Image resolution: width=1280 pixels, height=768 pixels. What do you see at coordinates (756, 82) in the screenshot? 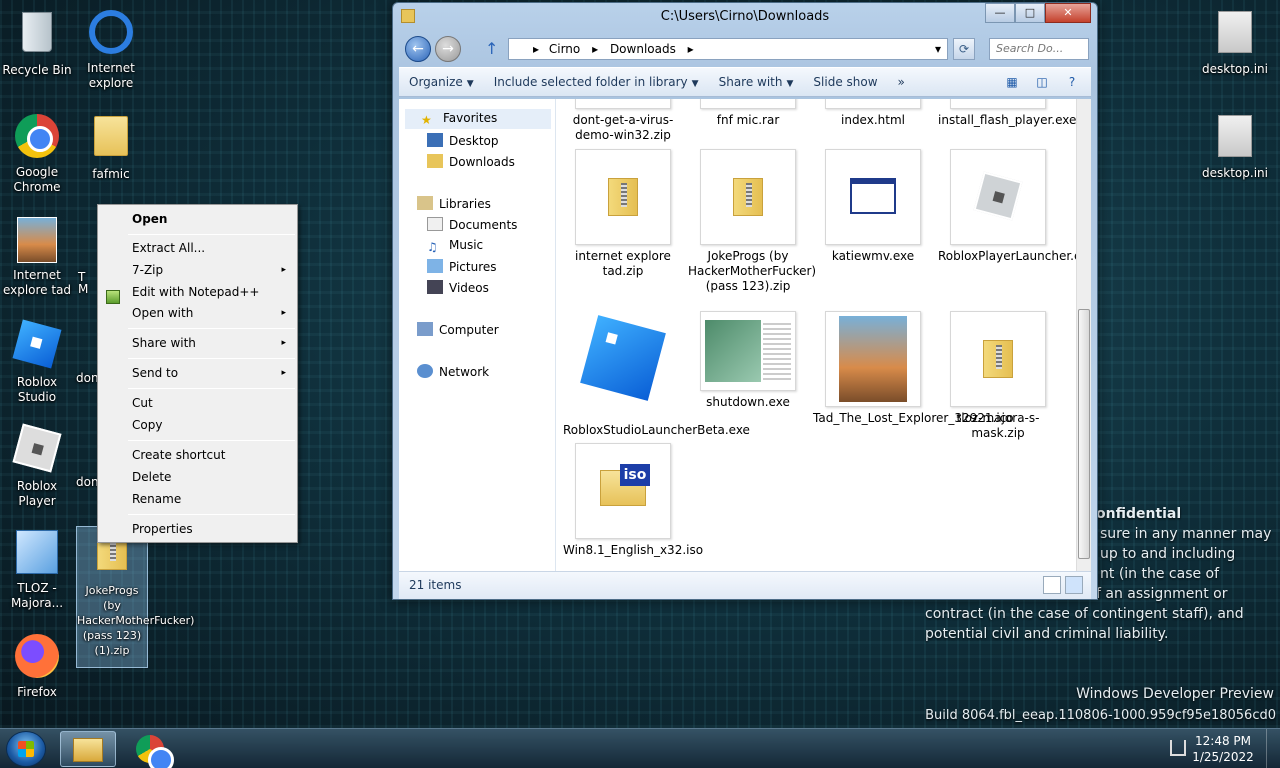
I see `share-with-button: Share with ▼` at bounding box center [756, 82].